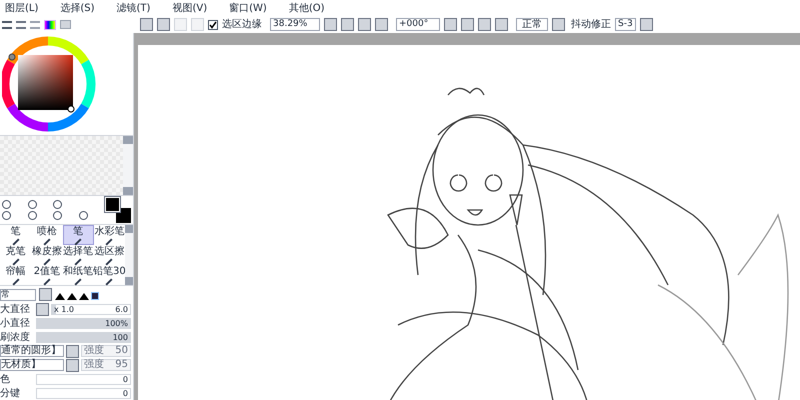 The width and height of the screenshot is (800, 400). I want to click on tool-button: 铅笔30, so click(109, 275).